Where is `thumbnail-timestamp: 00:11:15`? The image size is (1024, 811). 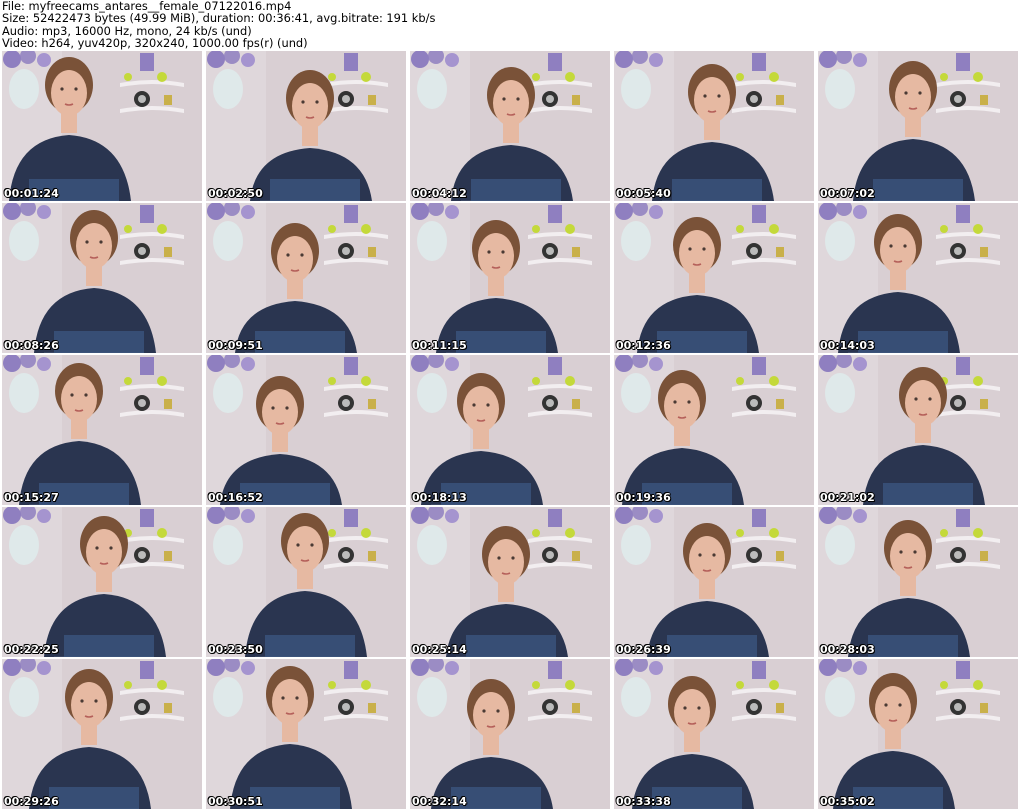 thumbnail-timestamp: 00:11:15 is located at coordinates (439, 345).